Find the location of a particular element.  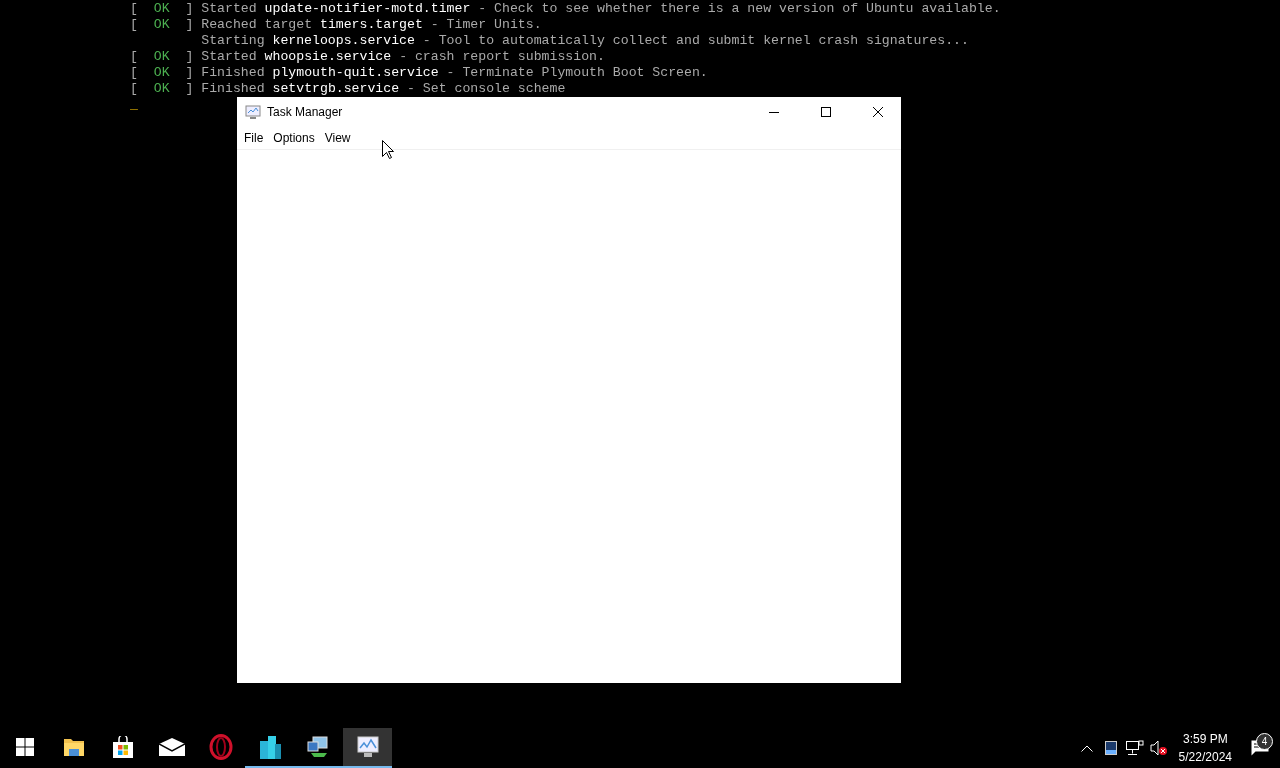

mouse-pointer-icon is located at coordinates (388, 149).